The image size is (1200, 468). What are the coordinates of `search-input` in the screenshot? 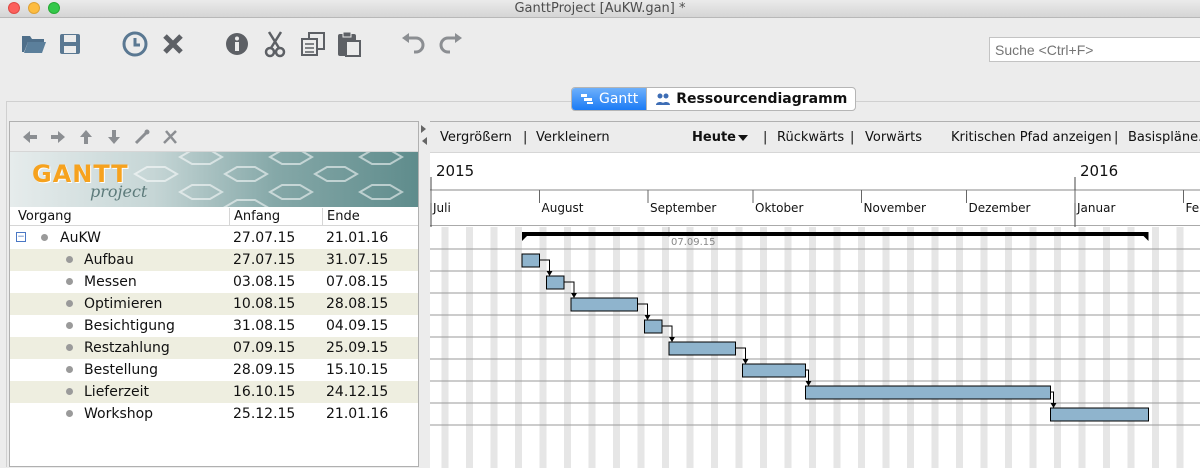 It's located at (1094, 49).